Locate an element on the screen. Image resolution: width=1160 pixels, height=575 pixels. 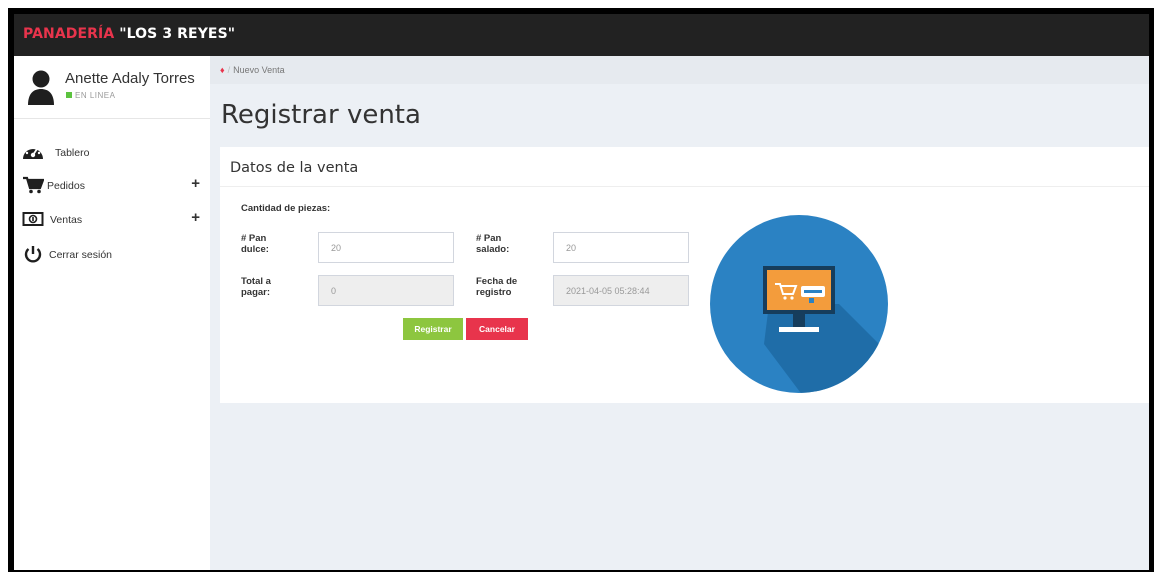
box-header: Datos de la venta is located at coordinates (684, 167).